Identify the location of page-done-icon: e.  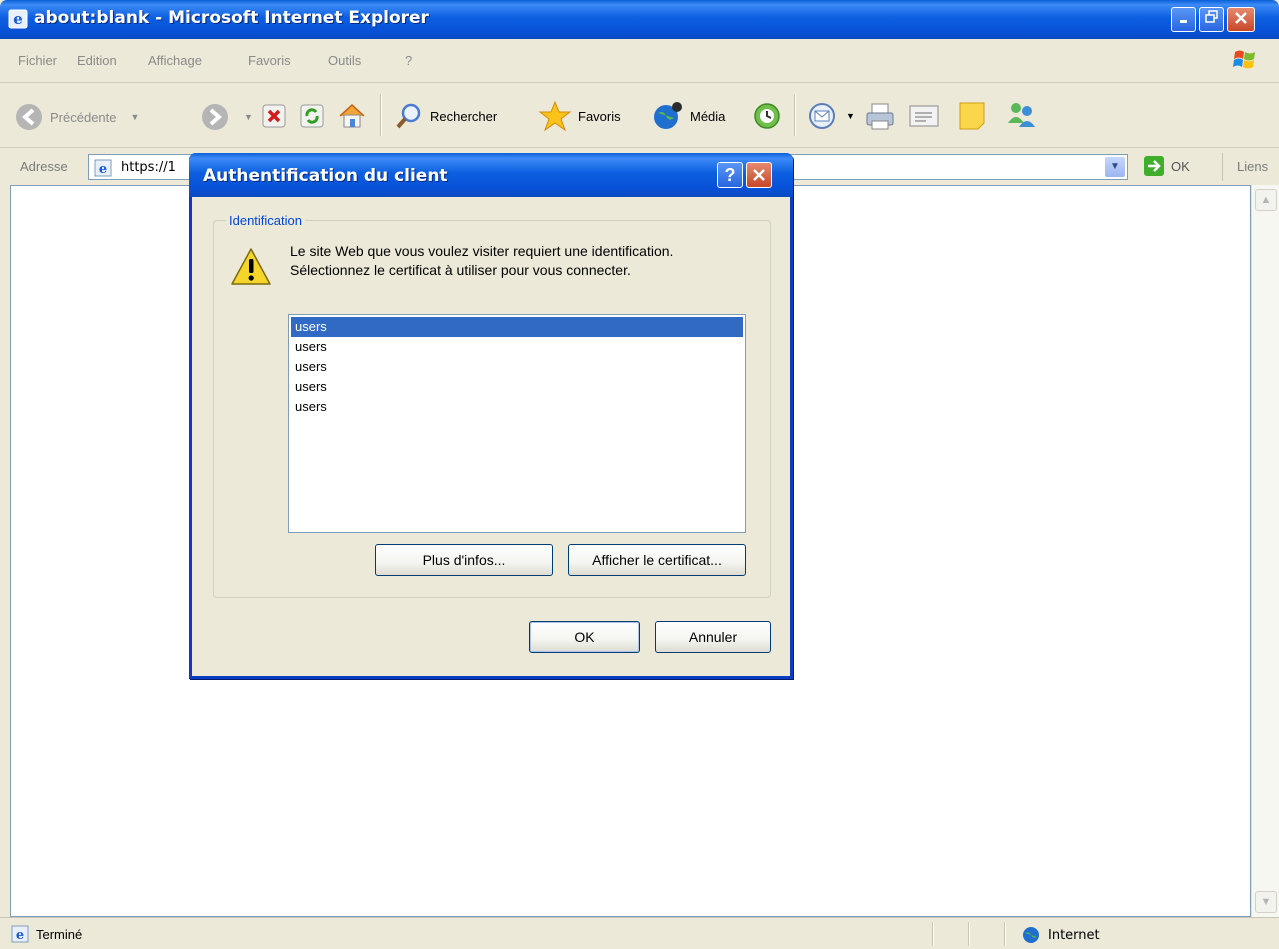
(20, 934).